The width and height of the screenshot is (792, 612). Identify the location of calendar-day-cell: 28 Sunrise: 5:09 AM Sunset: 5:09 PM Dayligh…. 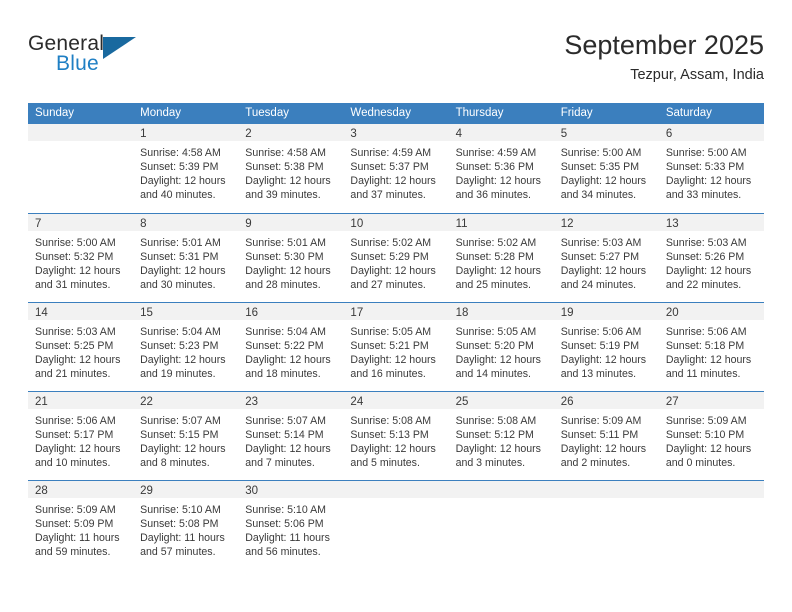
(81, 525).